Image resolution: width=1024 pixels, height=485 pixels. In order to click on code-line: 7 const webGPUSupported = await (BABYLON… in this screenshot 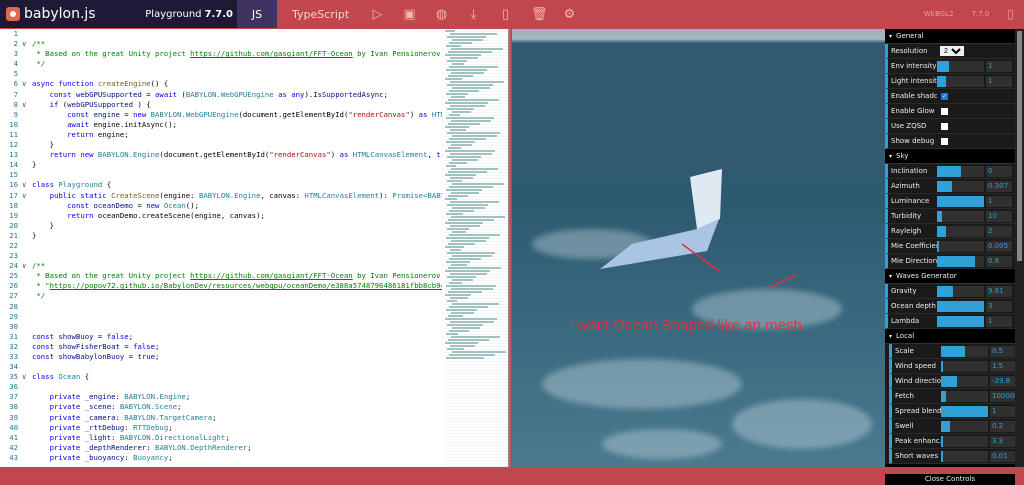, I will do `click(254, 95)`.